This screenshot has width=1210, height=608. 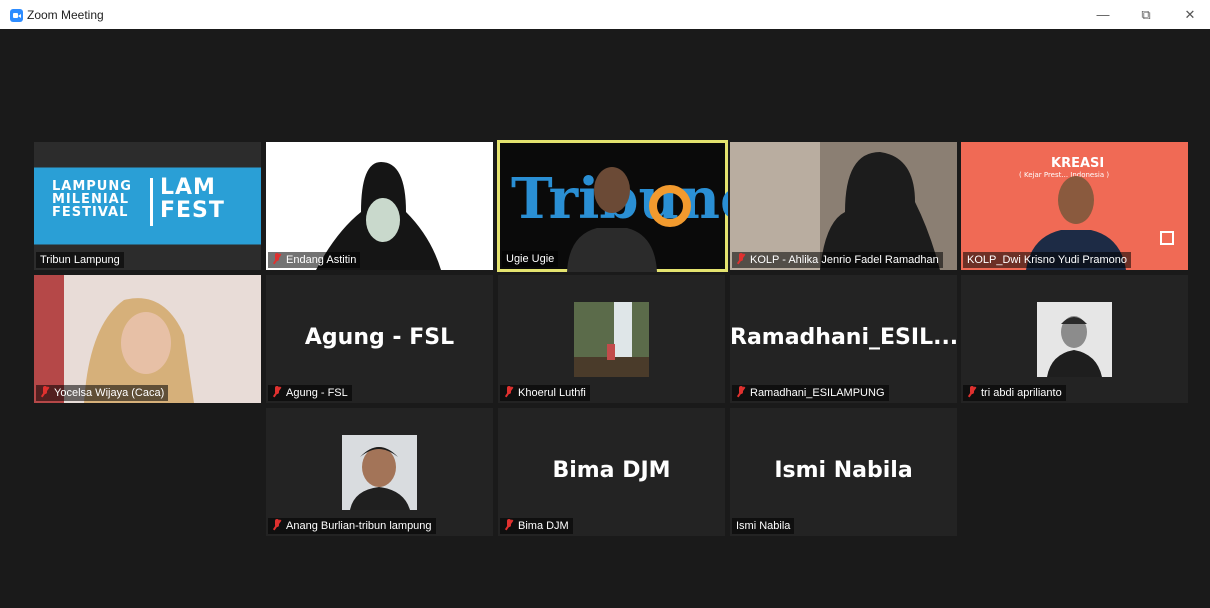 What do you see at coordinates (65, 15) in the screenshot?
I see `window-title: Zoom Meeting` at bounding box center [65, 15].